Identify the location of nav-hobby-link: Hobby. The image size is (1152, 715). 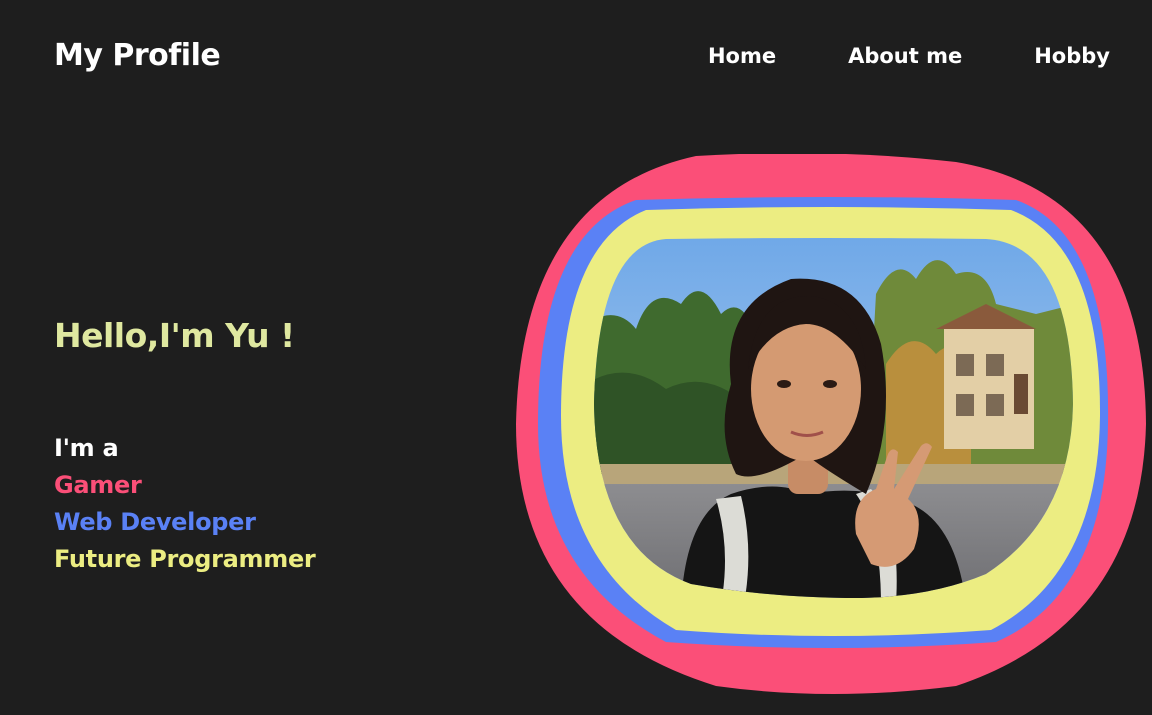
(1072, 56).